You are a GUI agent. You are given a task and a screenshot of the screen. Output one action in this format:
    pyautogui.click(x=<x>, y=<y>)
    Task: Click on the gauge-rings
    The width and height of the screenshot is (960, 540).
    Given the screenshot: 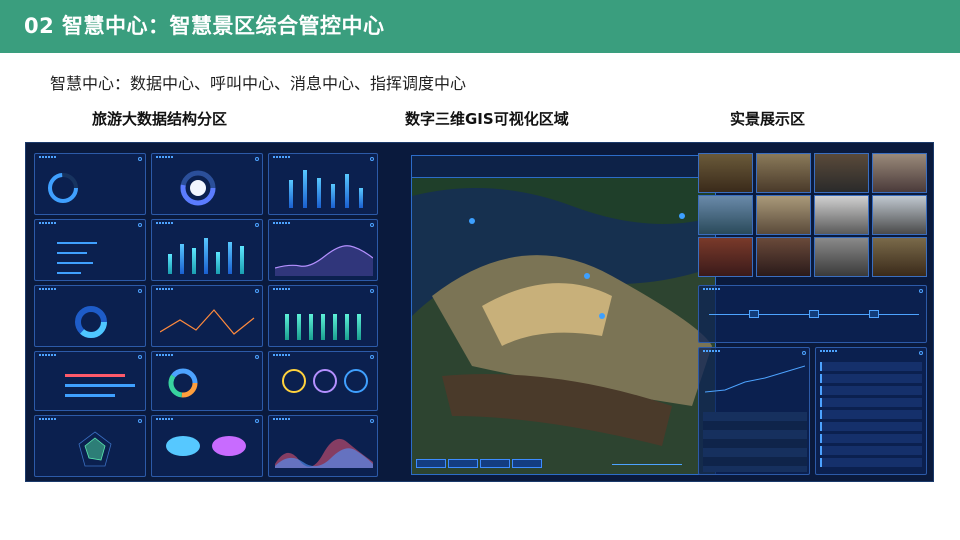 What is the action you would take?
    pyautogui.click(x=325, y=381)
    